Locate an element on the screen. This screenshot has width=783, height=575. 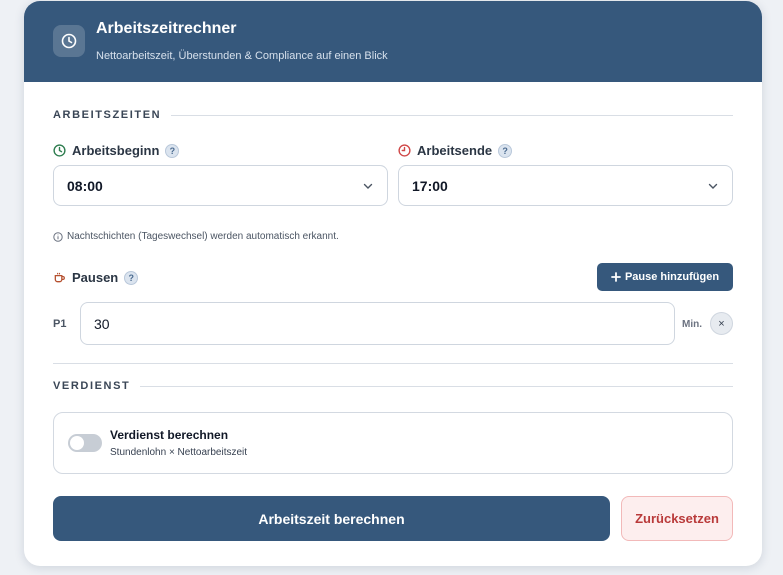
end-label-row: Arbeitsende ? is located at coordinates (455, 150).